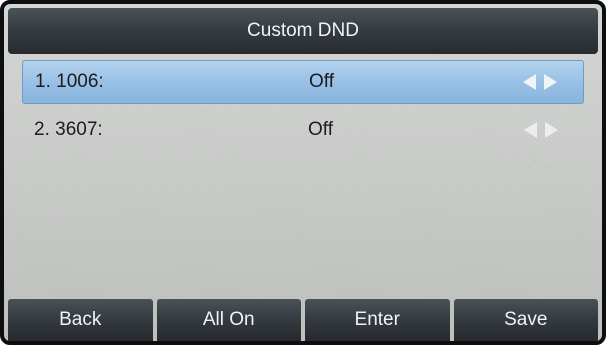 The image size is (606, 345). I want to click on save-button: Save, so click(525, 320).